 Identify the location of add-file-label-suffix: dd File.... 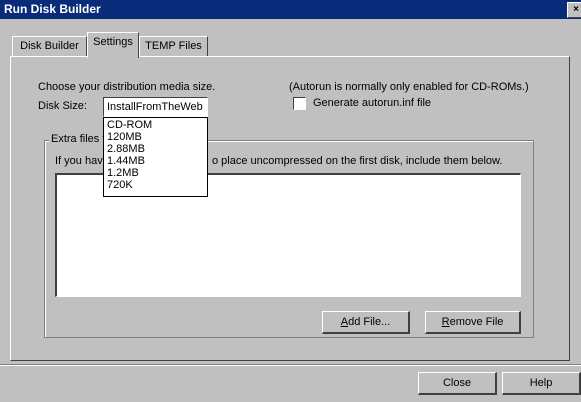
(369, 322).